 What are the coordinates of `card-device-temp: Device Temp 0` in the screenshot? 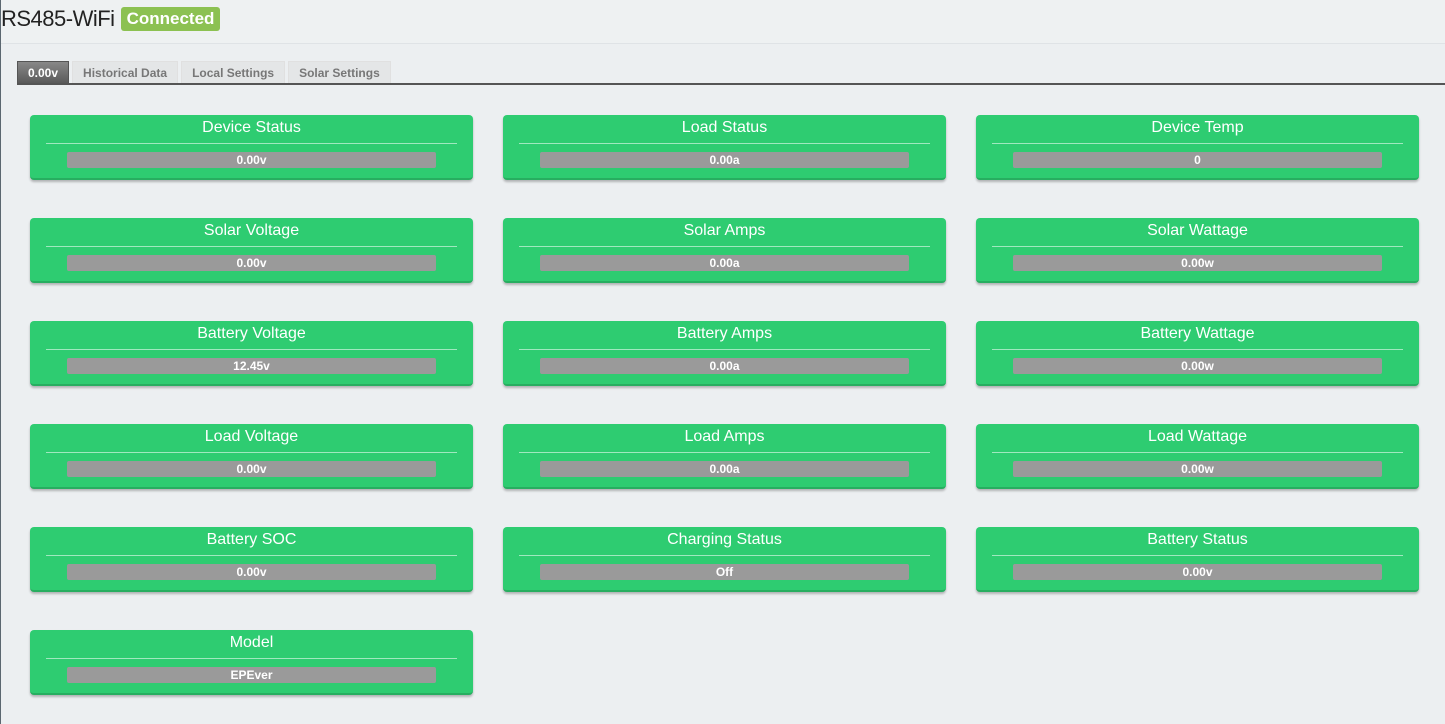 It's located at (1197, 147).